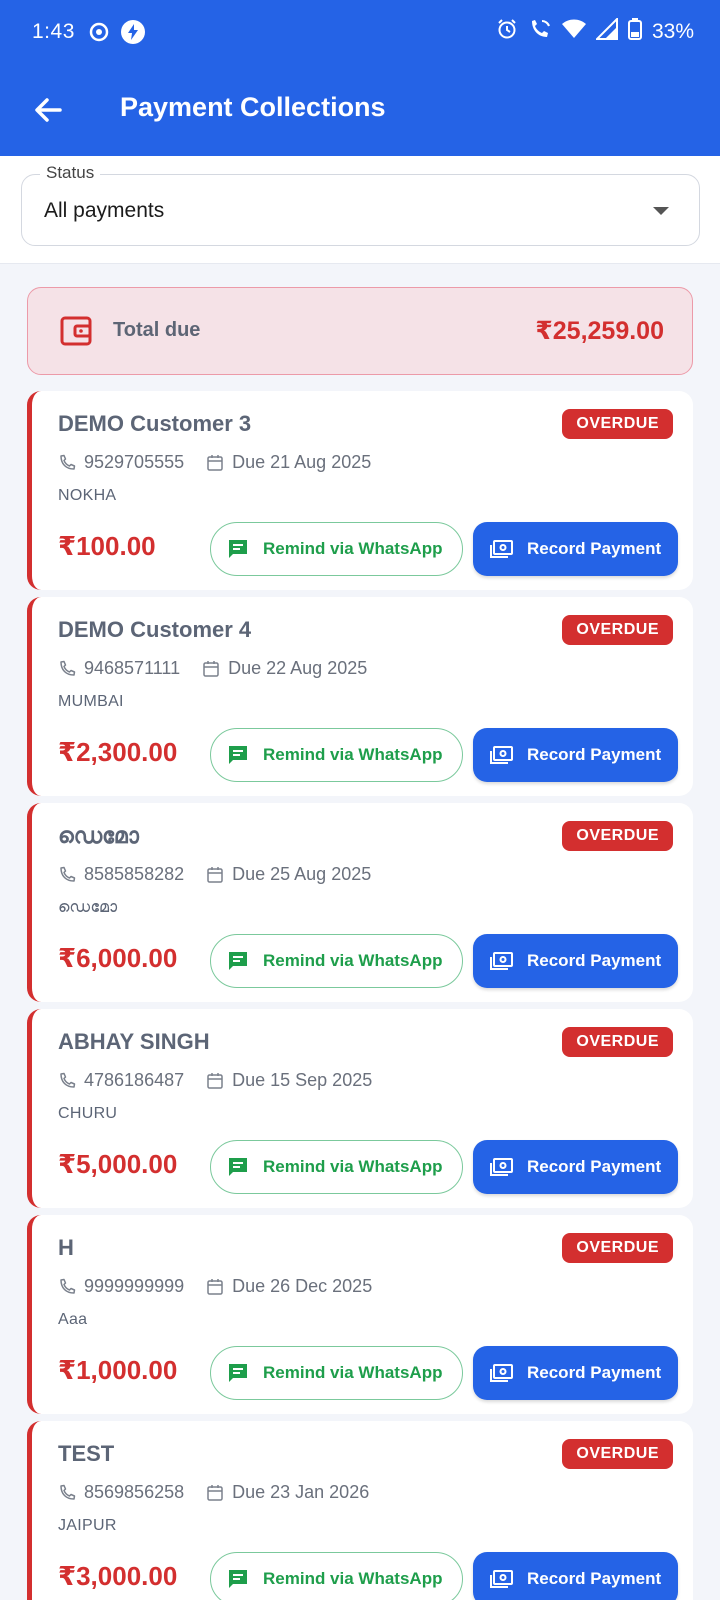  What do you see at coordinates (360, 204) in the screenshot?
I see `status-select: Status All payments` at bounding box center [360, 204].